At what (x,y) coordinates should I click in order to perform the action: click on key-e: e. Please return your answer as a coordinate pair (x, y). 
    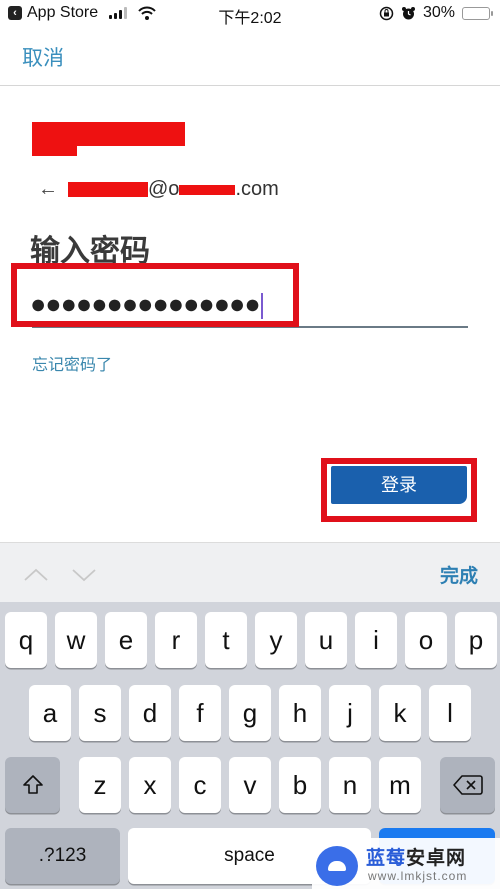
    Looking at the image, I should click on (126, 640).